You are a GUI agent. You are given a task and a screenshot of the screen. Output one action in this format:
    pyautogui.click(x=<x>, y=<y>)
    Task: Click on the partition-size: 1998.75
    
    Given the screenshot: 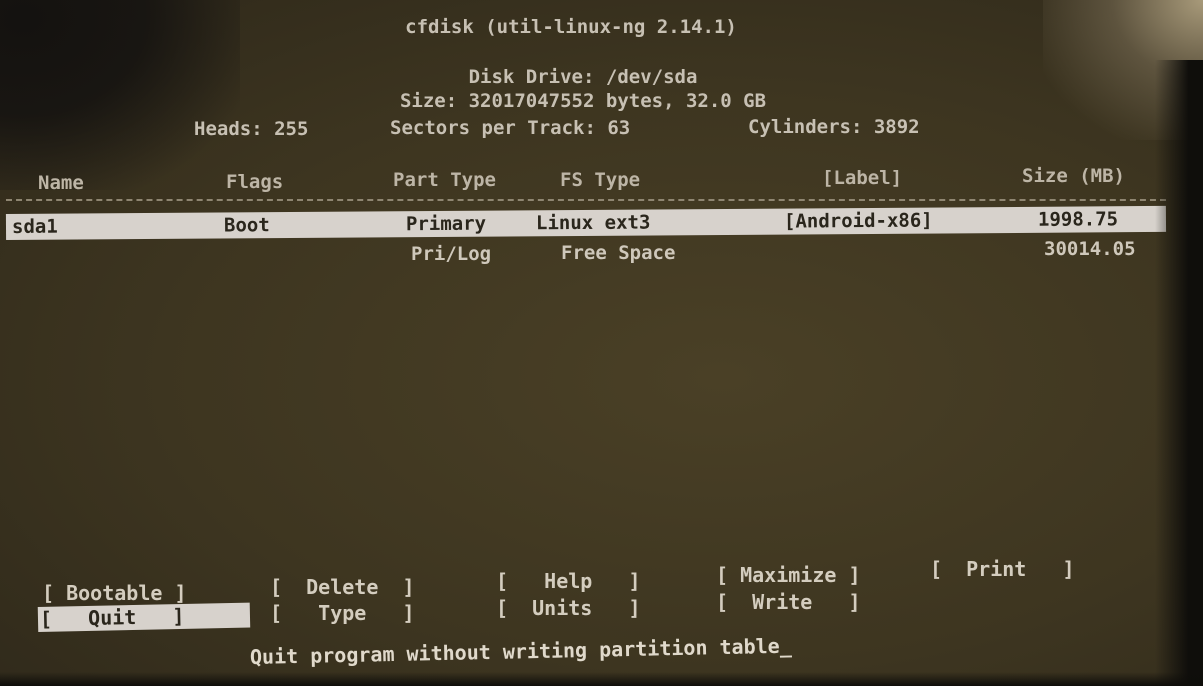 What is the action you would take?
    pyautogui.click(x=1078, y=219)
    